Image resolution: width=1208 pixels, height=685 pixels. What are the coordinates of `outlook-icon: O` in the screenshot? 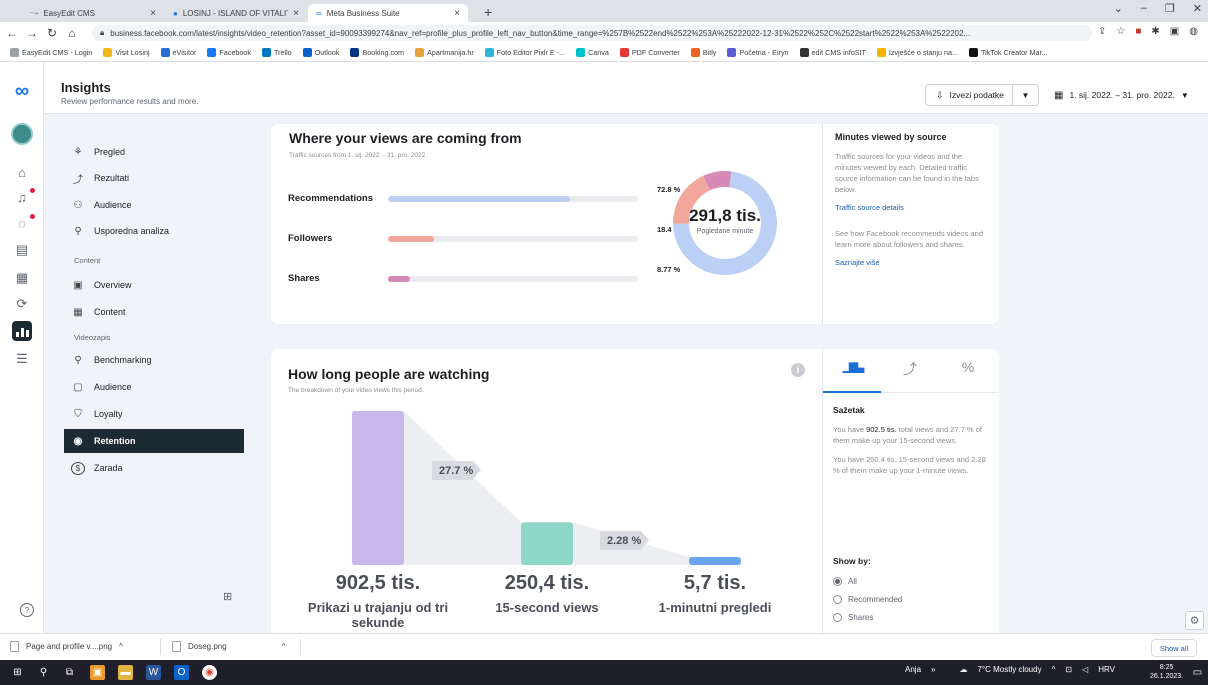 It's located at (181, 672).